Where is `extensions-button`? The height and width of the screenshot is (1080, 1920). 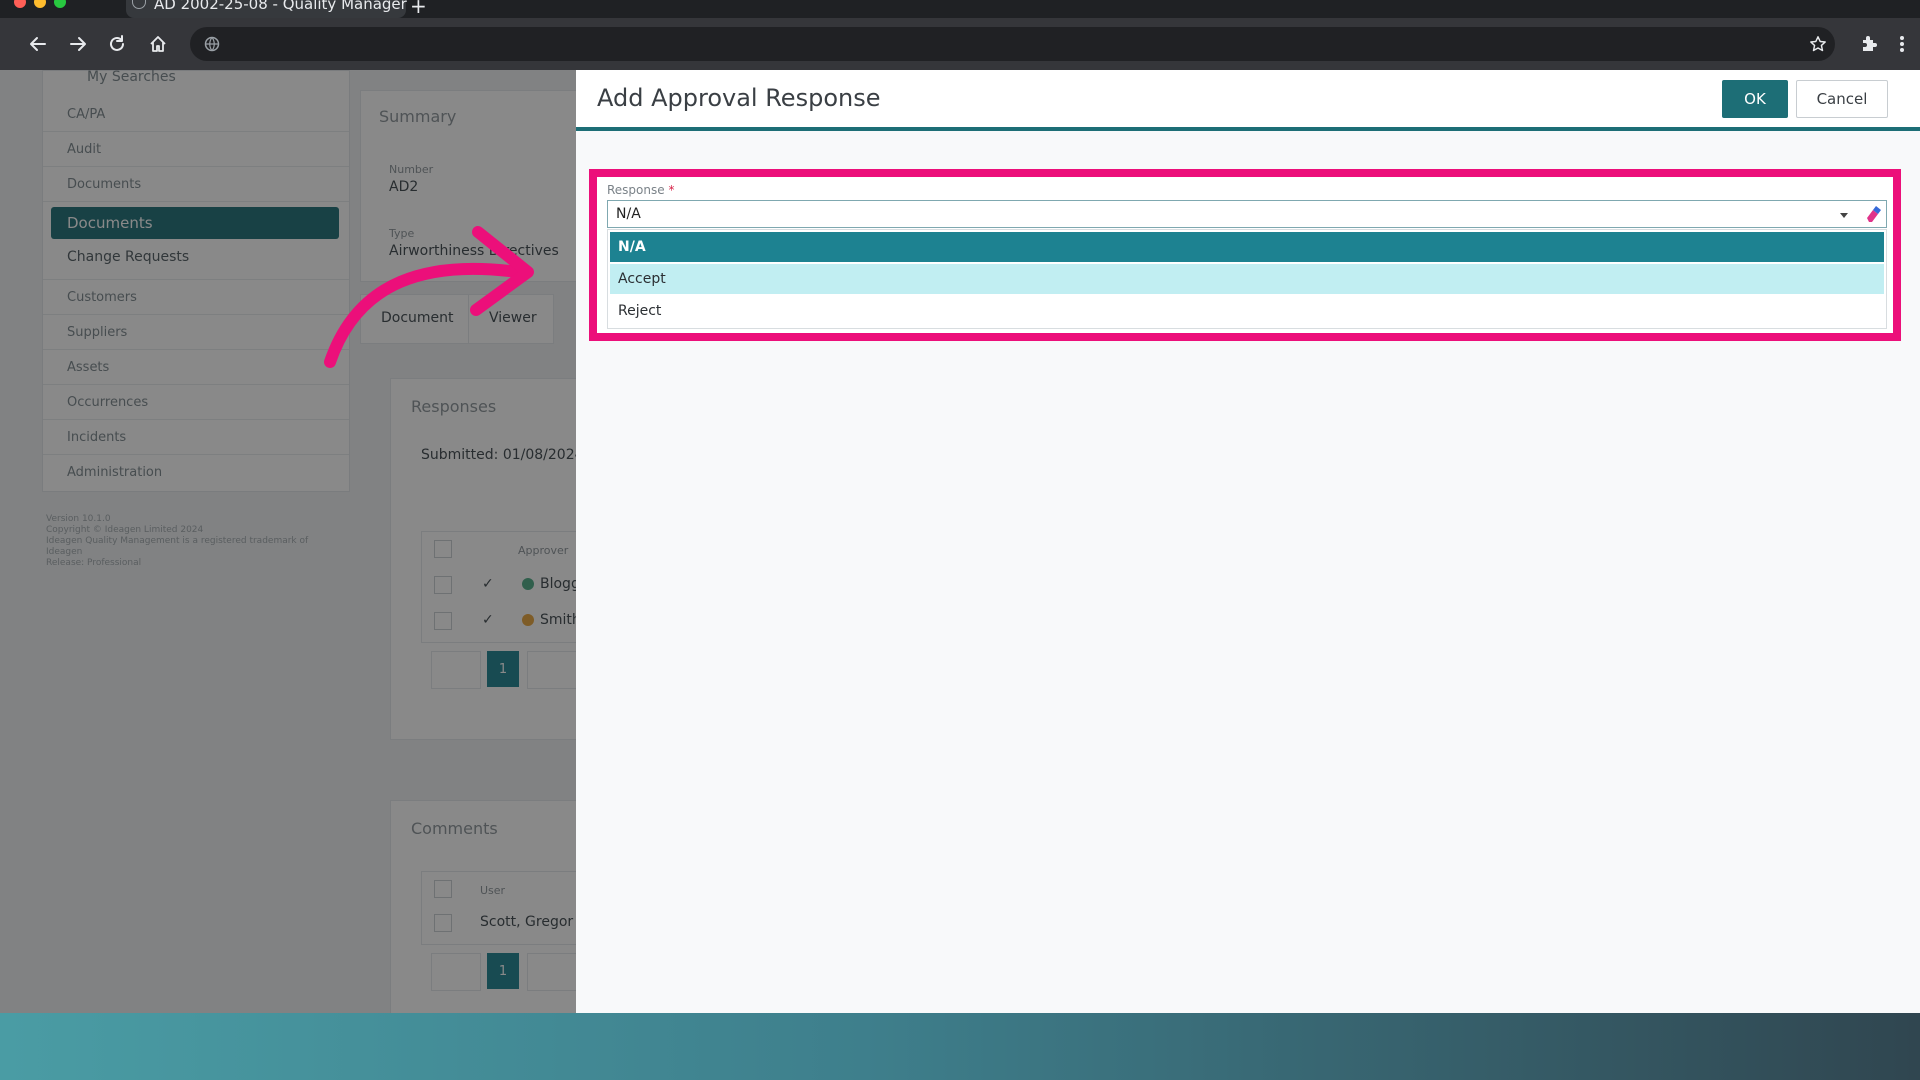 extensions-button is located at coordinates (1869, 44).